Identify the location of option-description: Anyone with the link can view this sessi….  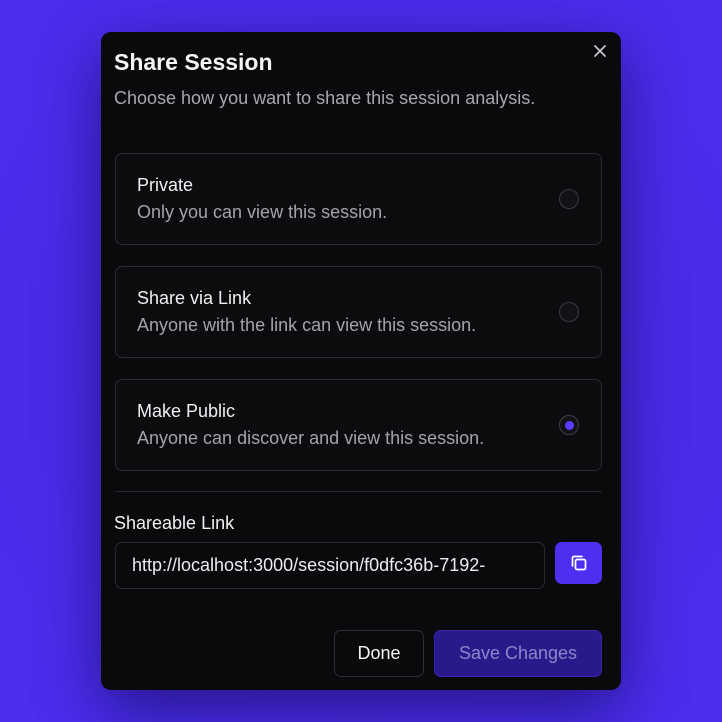
(307, 325).